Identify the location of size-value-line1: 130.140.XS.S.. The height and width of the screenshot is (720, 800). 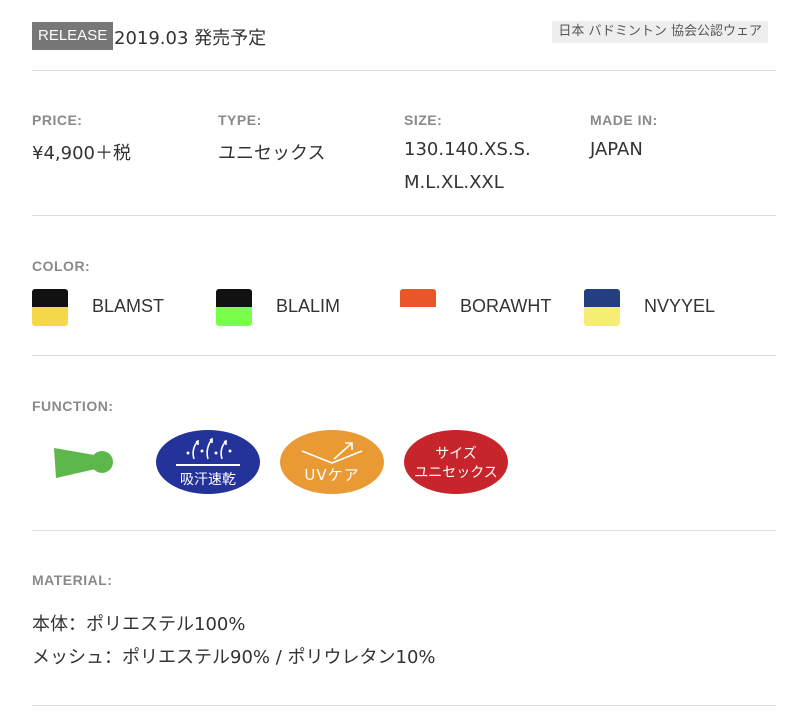
(467, 149).